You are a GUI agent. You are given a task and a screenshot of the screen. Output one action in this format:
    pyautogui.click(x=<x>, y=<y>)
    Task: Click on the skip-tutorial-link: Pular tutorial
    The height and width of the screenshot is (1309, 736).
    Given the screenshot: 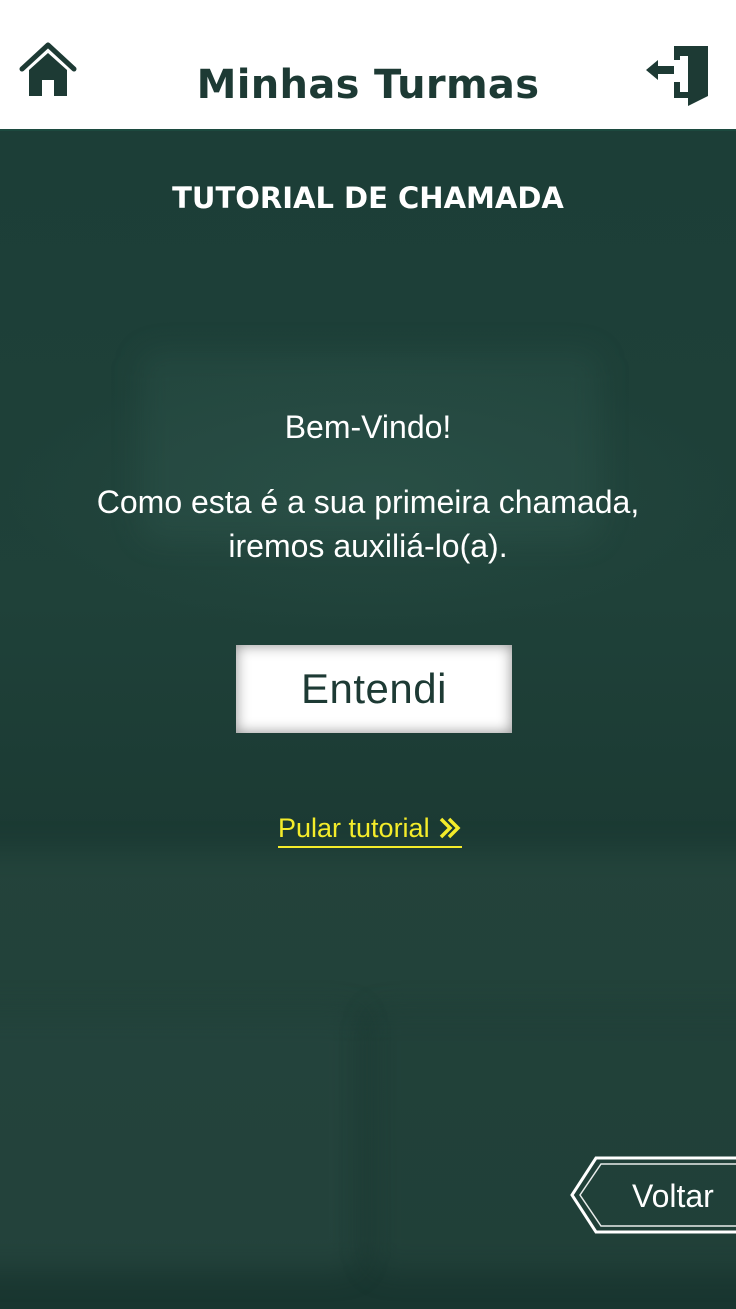 What is the action you would take?
    pyautogui.click(x=370, y=829)
    